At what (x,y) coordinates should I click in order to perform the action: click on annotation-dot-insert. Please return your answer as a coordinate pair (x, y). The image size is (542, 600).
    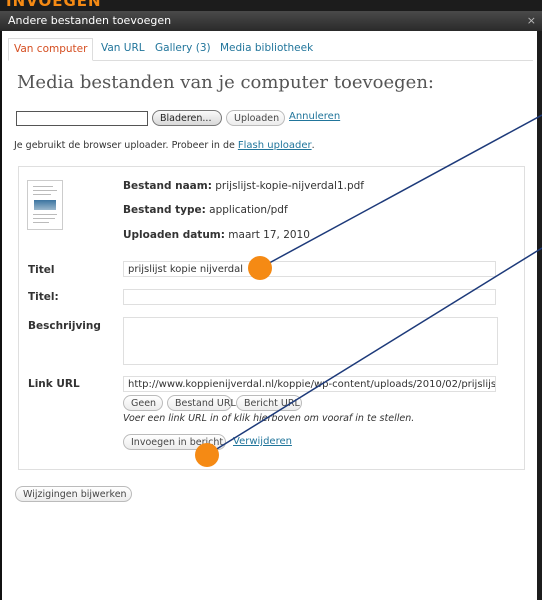
    Looking at the image, I should click on (207, 455).